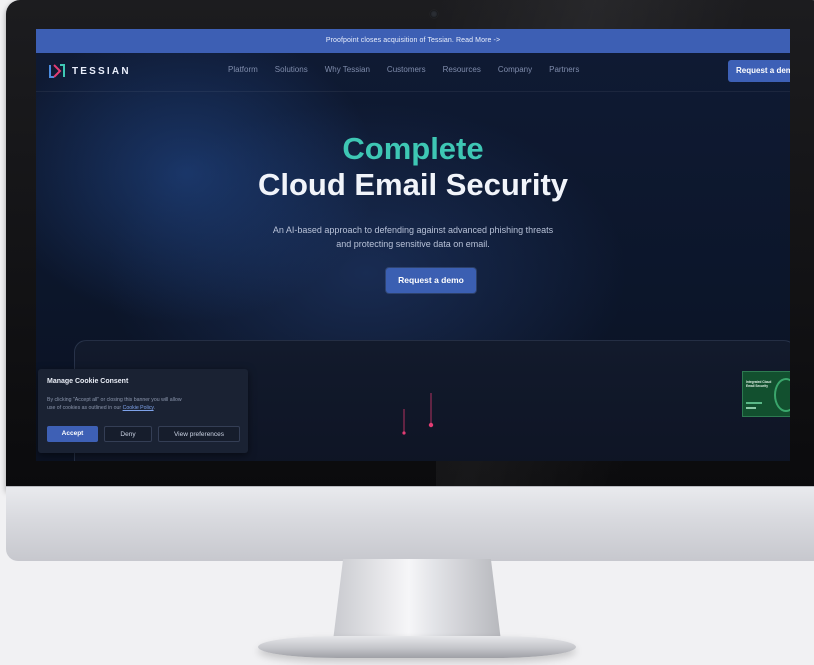 The image size is (814, 665). I want to click on hero-headline-secondary: Cloud Email Security, so click(413, 184).